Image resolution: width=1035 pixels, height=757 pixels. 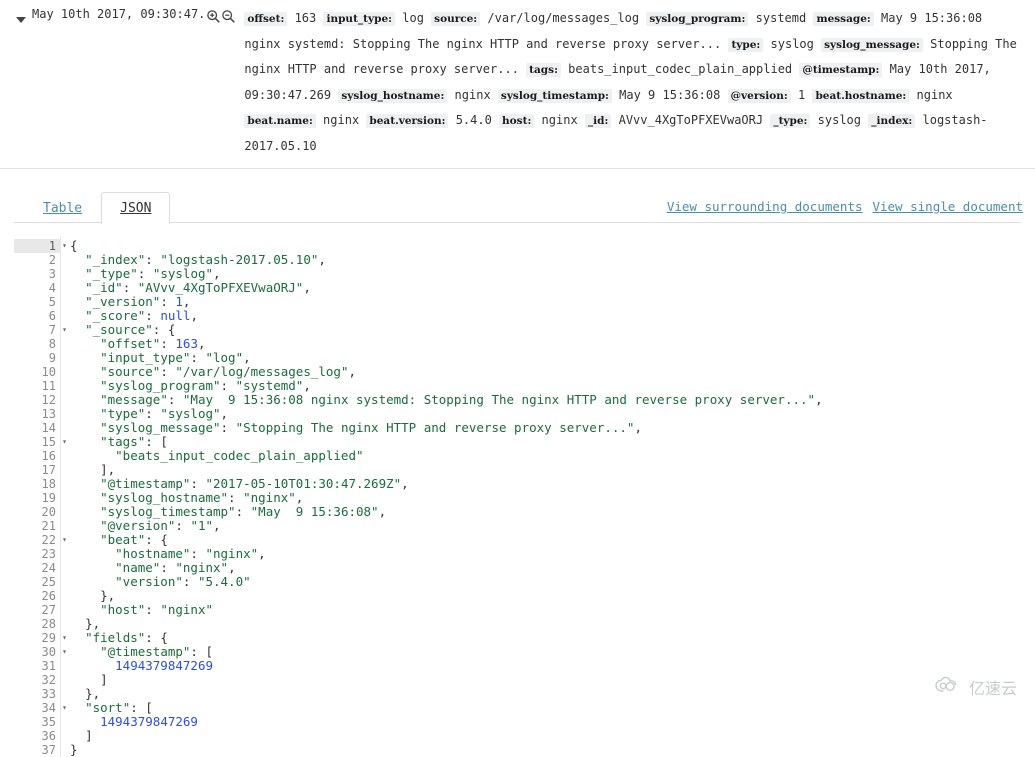 I want to click on code-line: "tags": [, so click(x=545, y=442).